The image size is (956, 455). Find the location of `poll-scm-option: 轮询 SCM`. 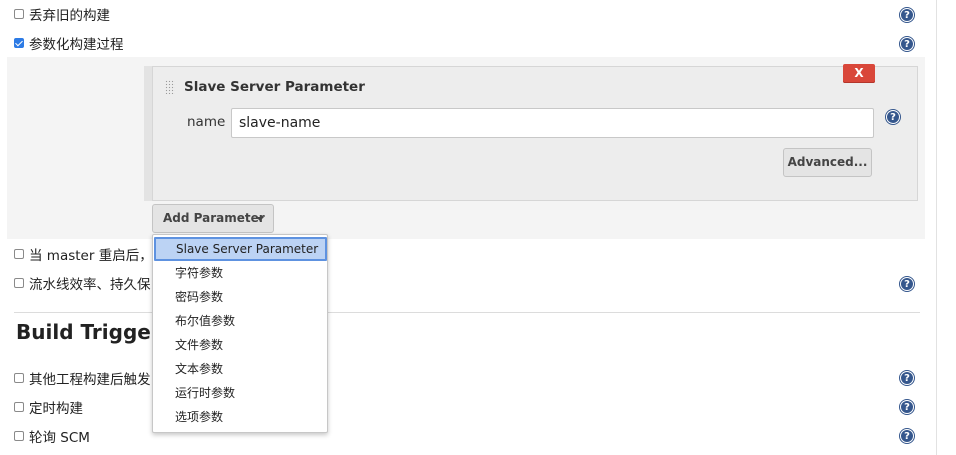

poll-scm-option: 轮询 SCM is located at coordinates (52, 436).